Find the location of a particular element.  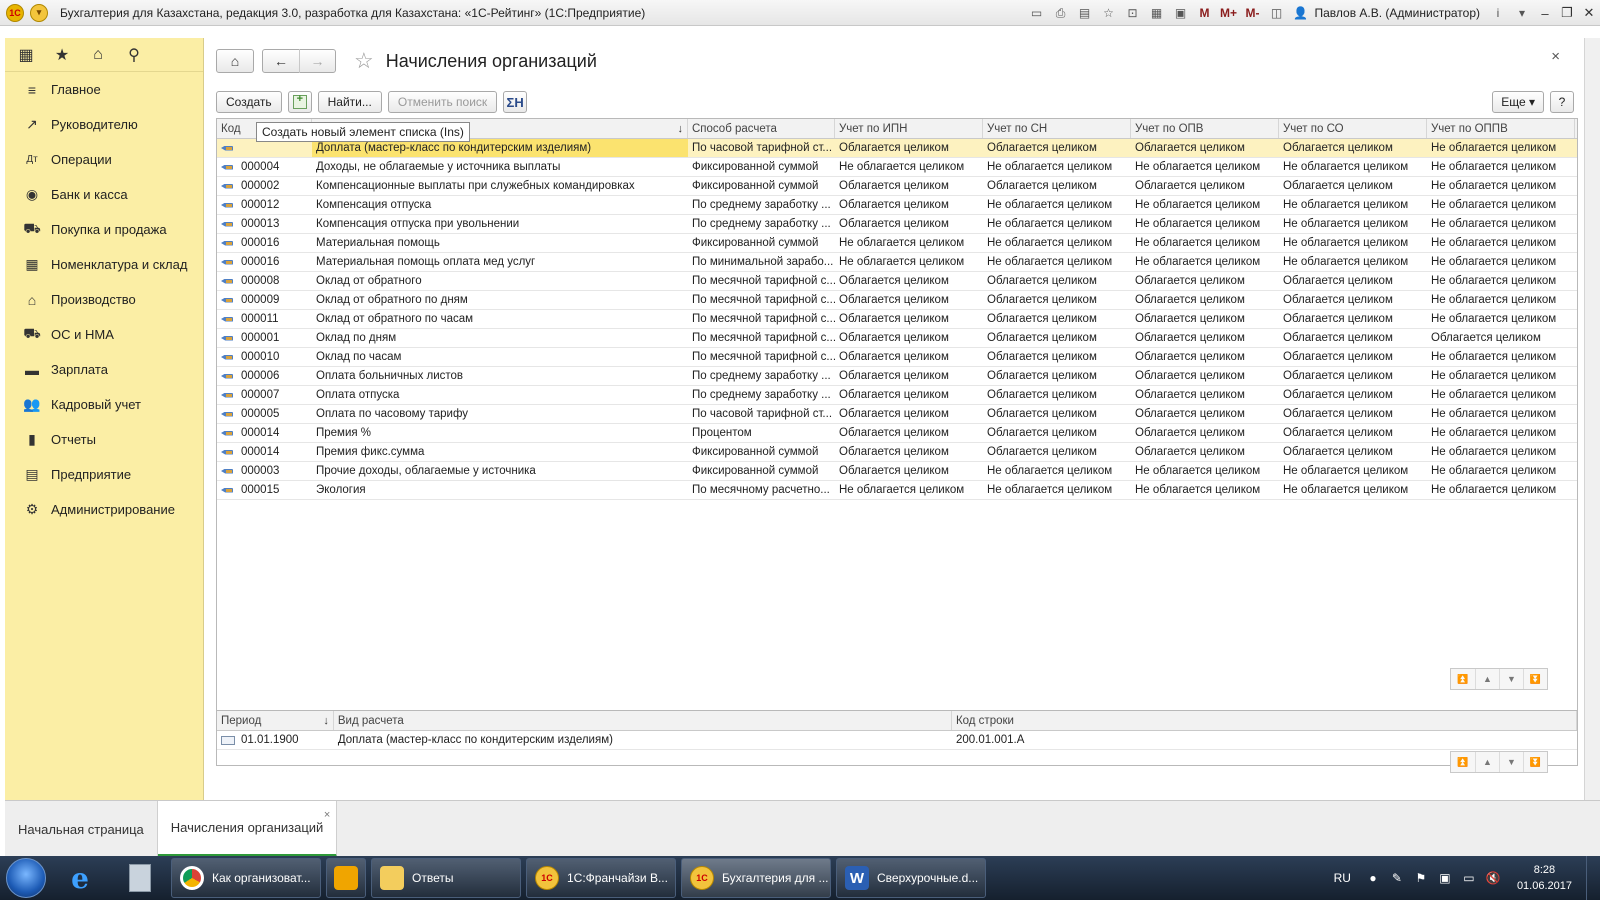

volume-muted-icon: 🔇 is located at coordinates (1493, 878).